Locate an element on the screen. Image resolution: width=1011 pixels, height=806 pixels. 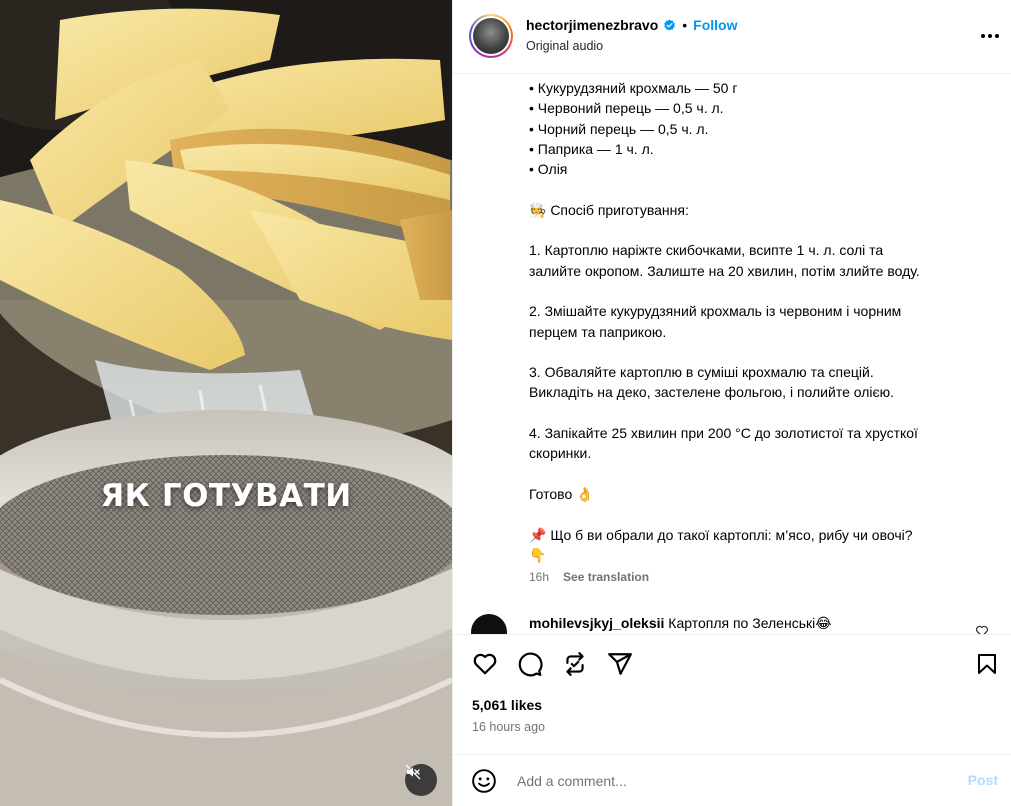
audio-label: Original audio is located at coordinates (564, 46).